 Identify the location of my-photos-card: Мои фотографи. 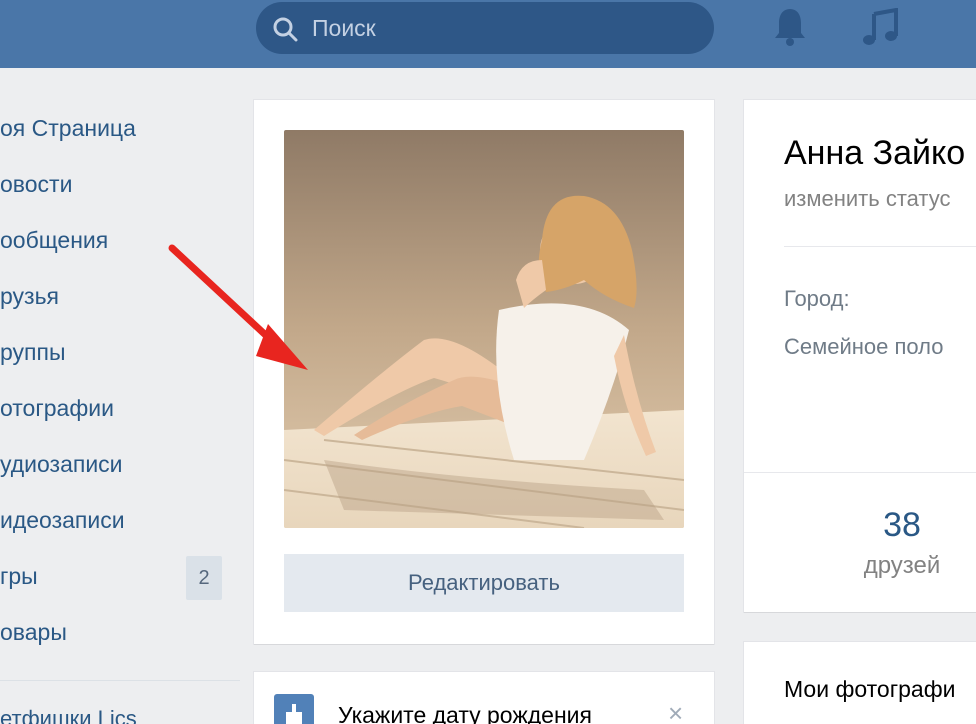
(860, 683).